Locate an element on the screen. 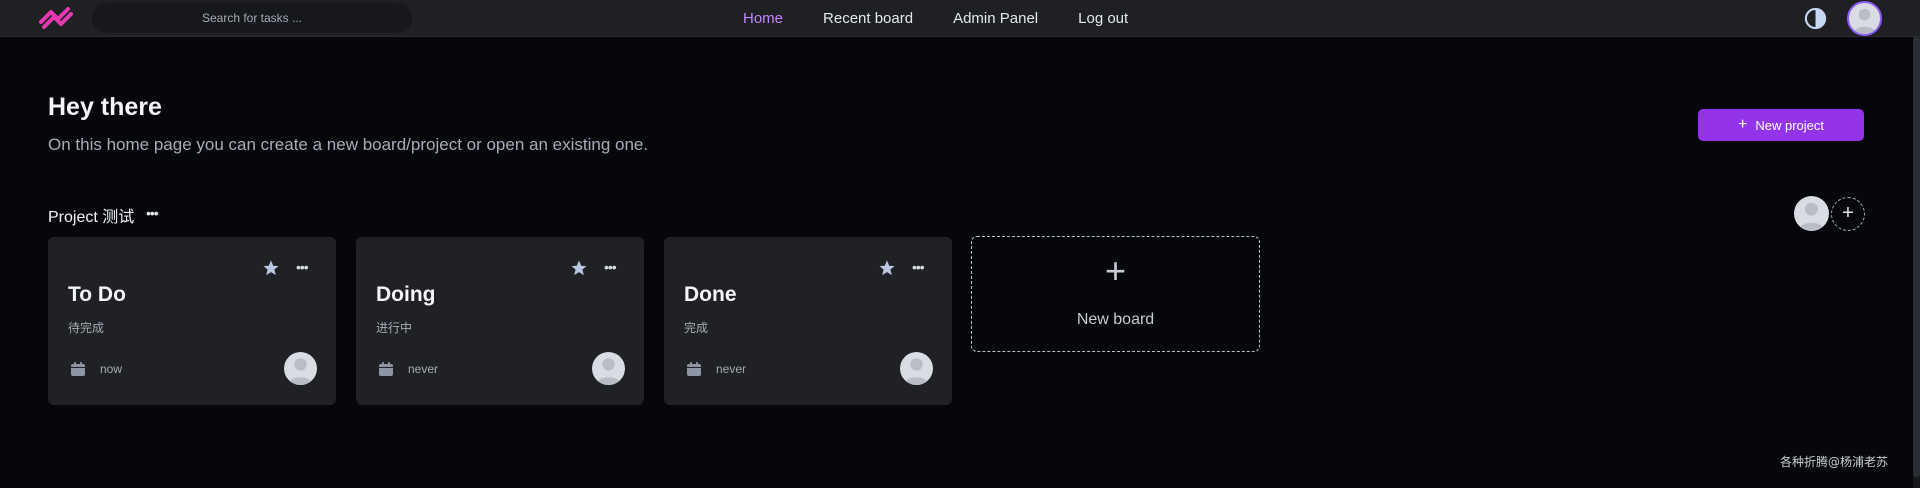 The height and width of the screenshot is (488, 1920). new-project-button: + New project is located at coordinates (1781, 125).